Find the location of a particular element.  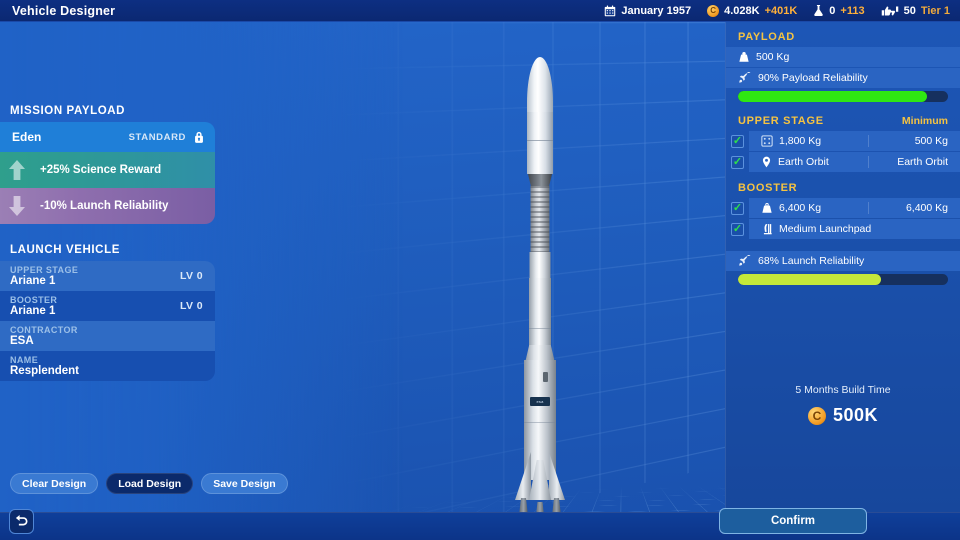

arrow-down-icon is located at coordinates (17, 206).